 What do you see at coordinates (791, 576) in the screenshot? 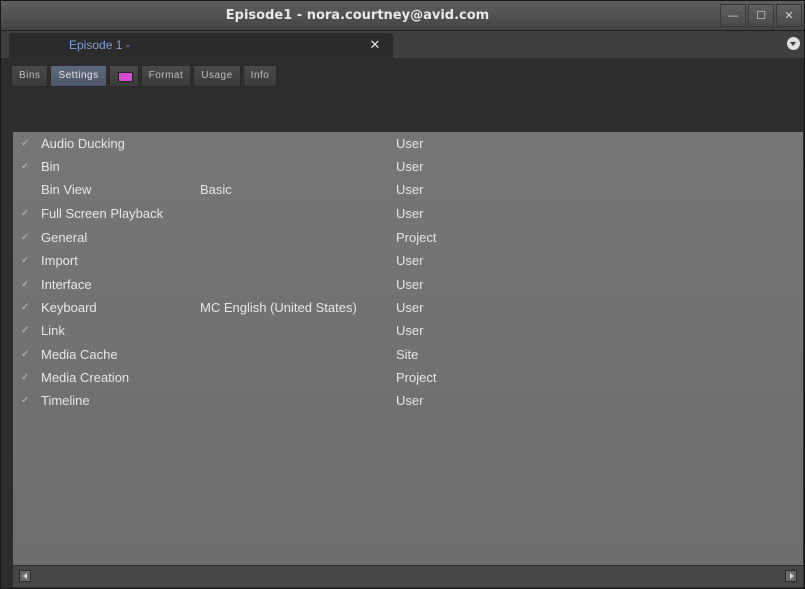
I see `scroll-right-icon` at bounding box center [791, 576].